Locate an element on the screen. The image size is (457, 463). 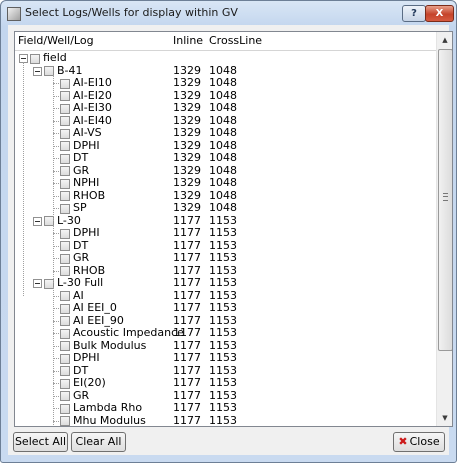
tree-row: Acoustic Impedance 1177 1153 is located at coordinates (225, 333).